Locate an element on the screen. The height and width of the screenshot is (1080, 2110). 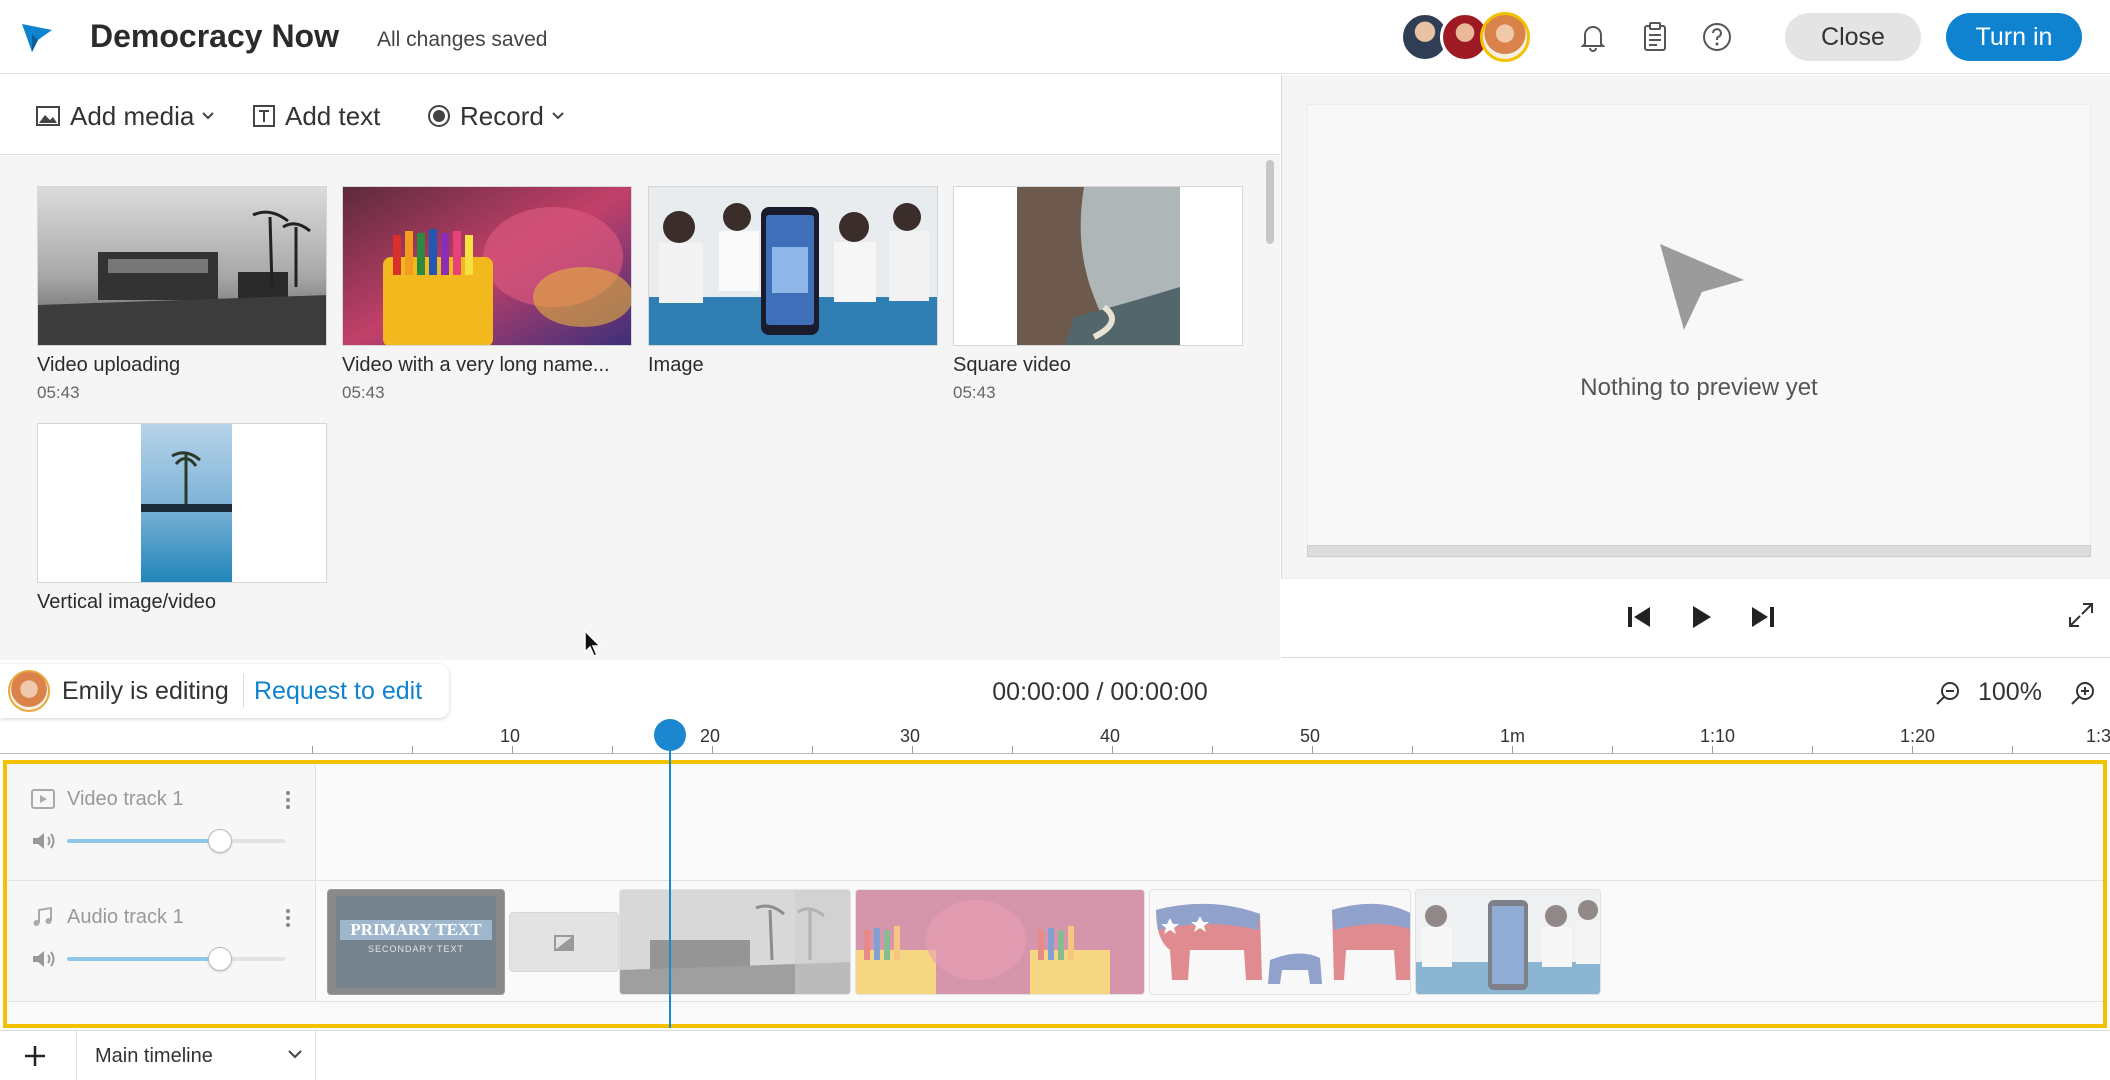
collaborator-avatars is located at coordinates (1465, 37).